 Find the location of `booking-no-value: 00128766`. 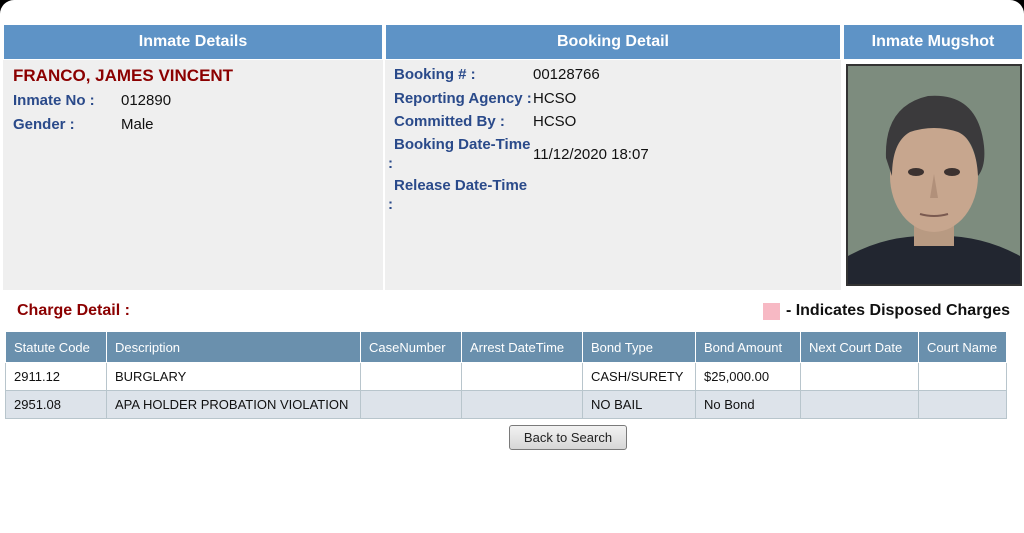

booking-no-value: 00128766 is located at coordinates (566, 74).